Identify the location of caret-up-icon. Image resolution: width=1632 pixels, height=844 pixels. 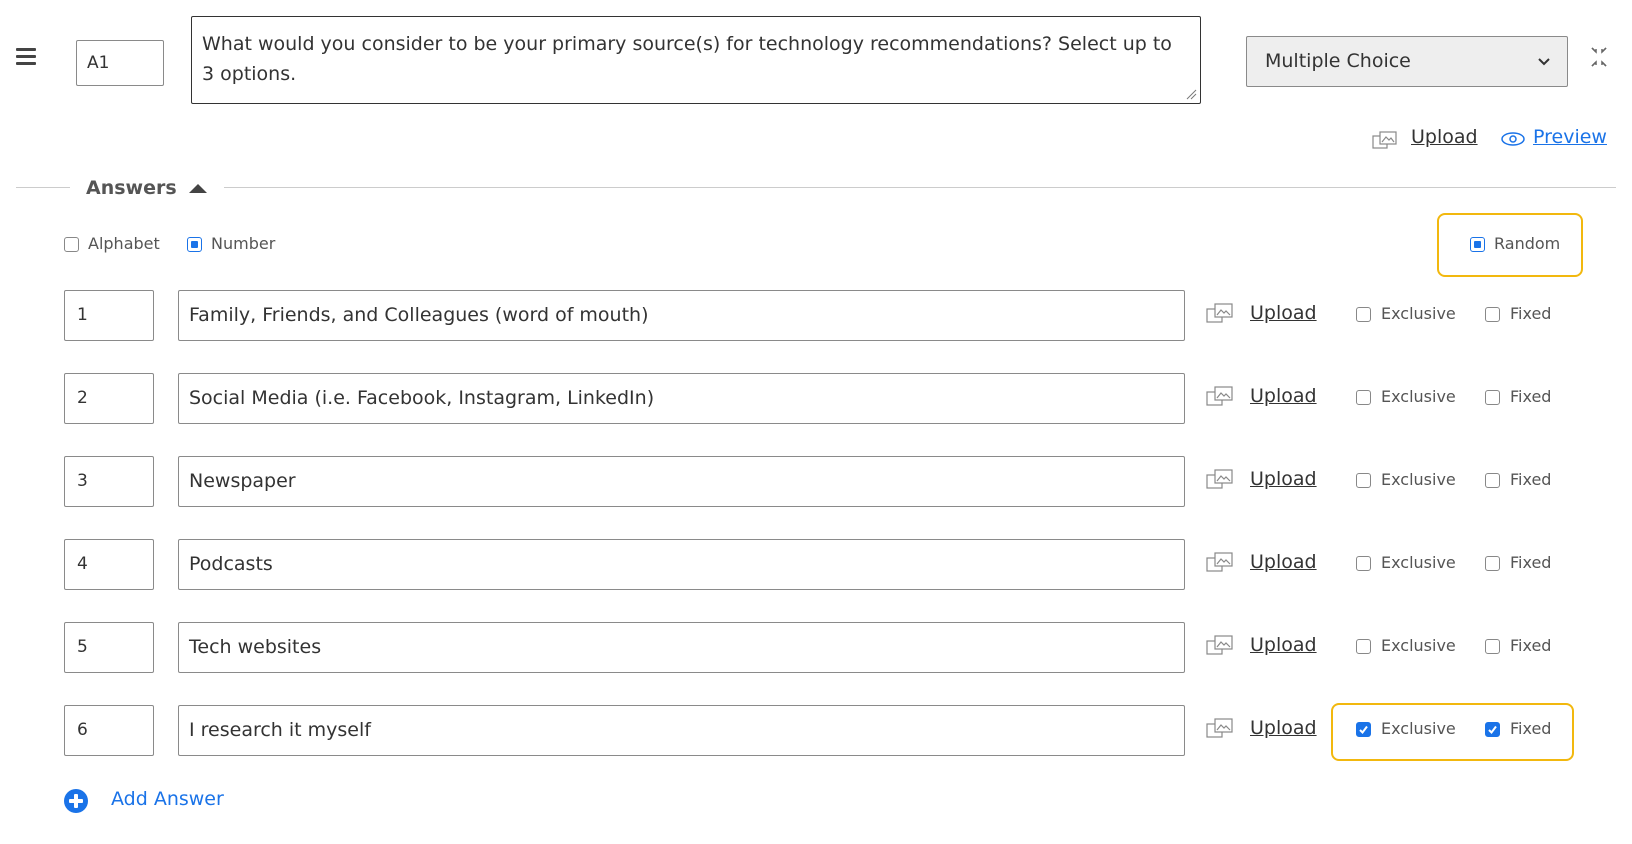
(198, 188).